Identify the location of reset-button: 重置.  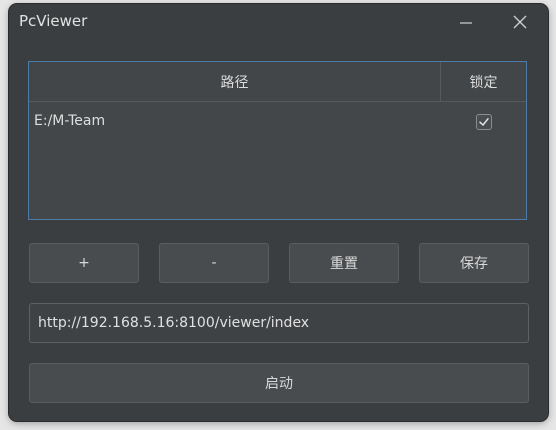
(344, 263).